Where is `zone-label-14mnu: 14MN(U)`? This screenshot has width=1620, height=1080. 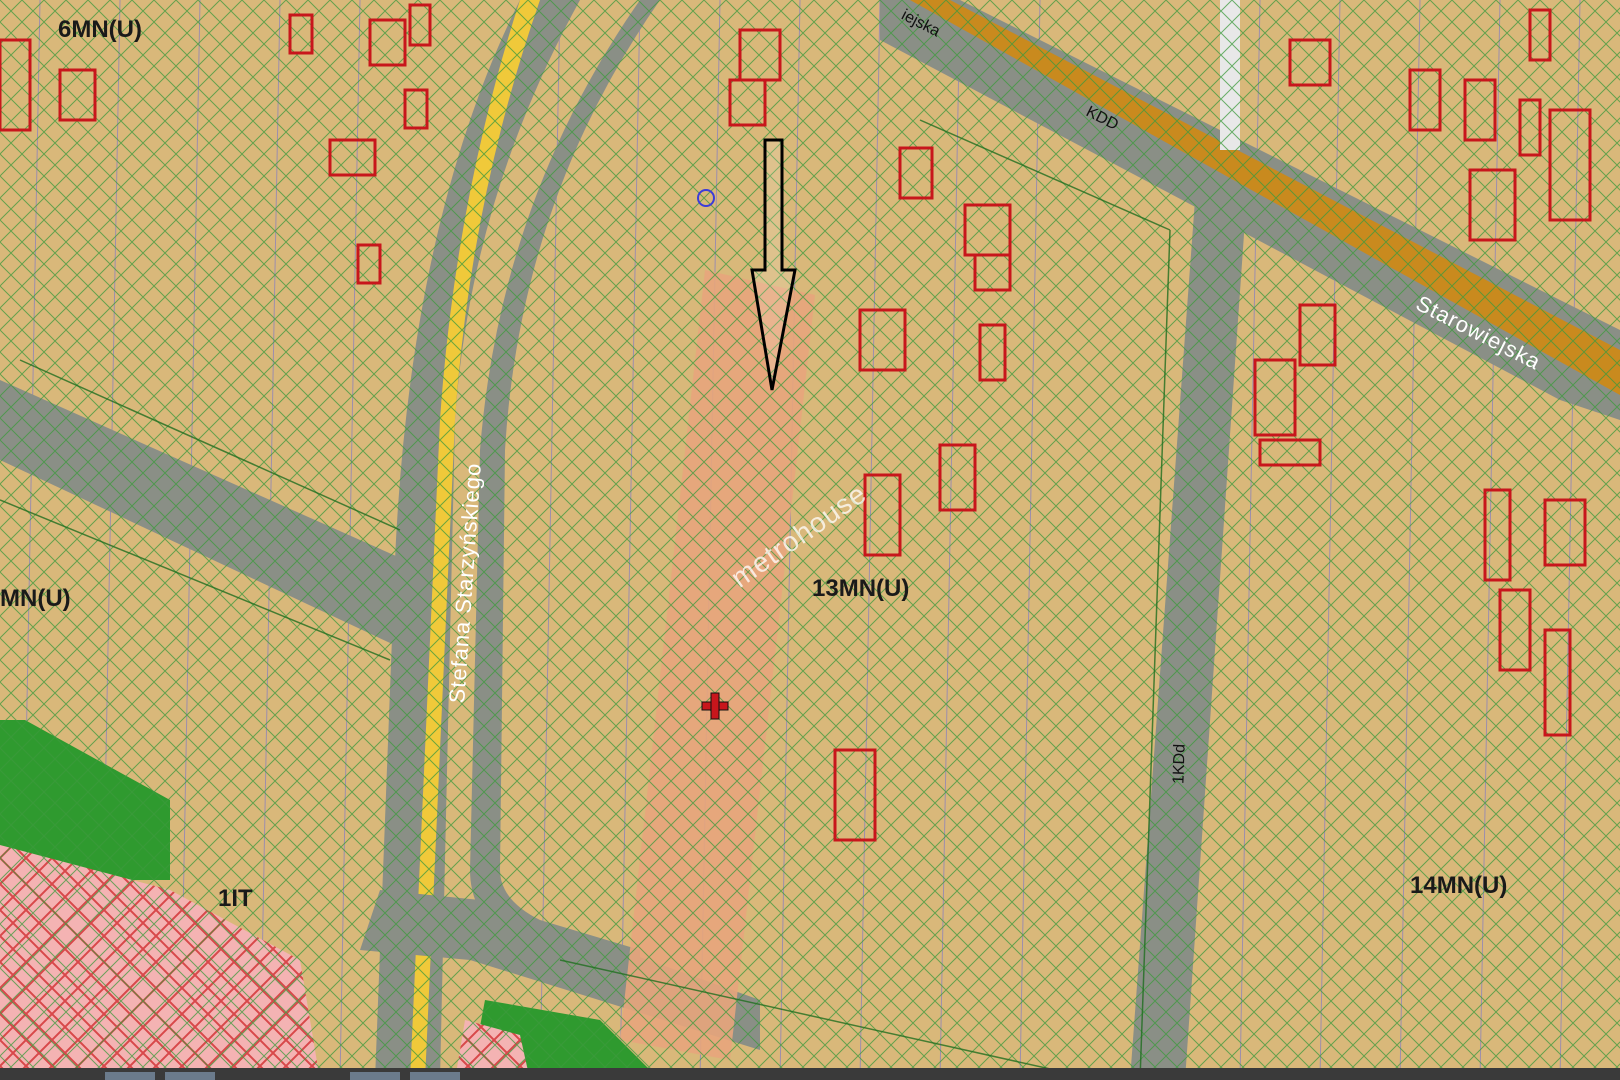 zone-label-14mnu: 14MN(U) is located at coordinates (1459, 885).